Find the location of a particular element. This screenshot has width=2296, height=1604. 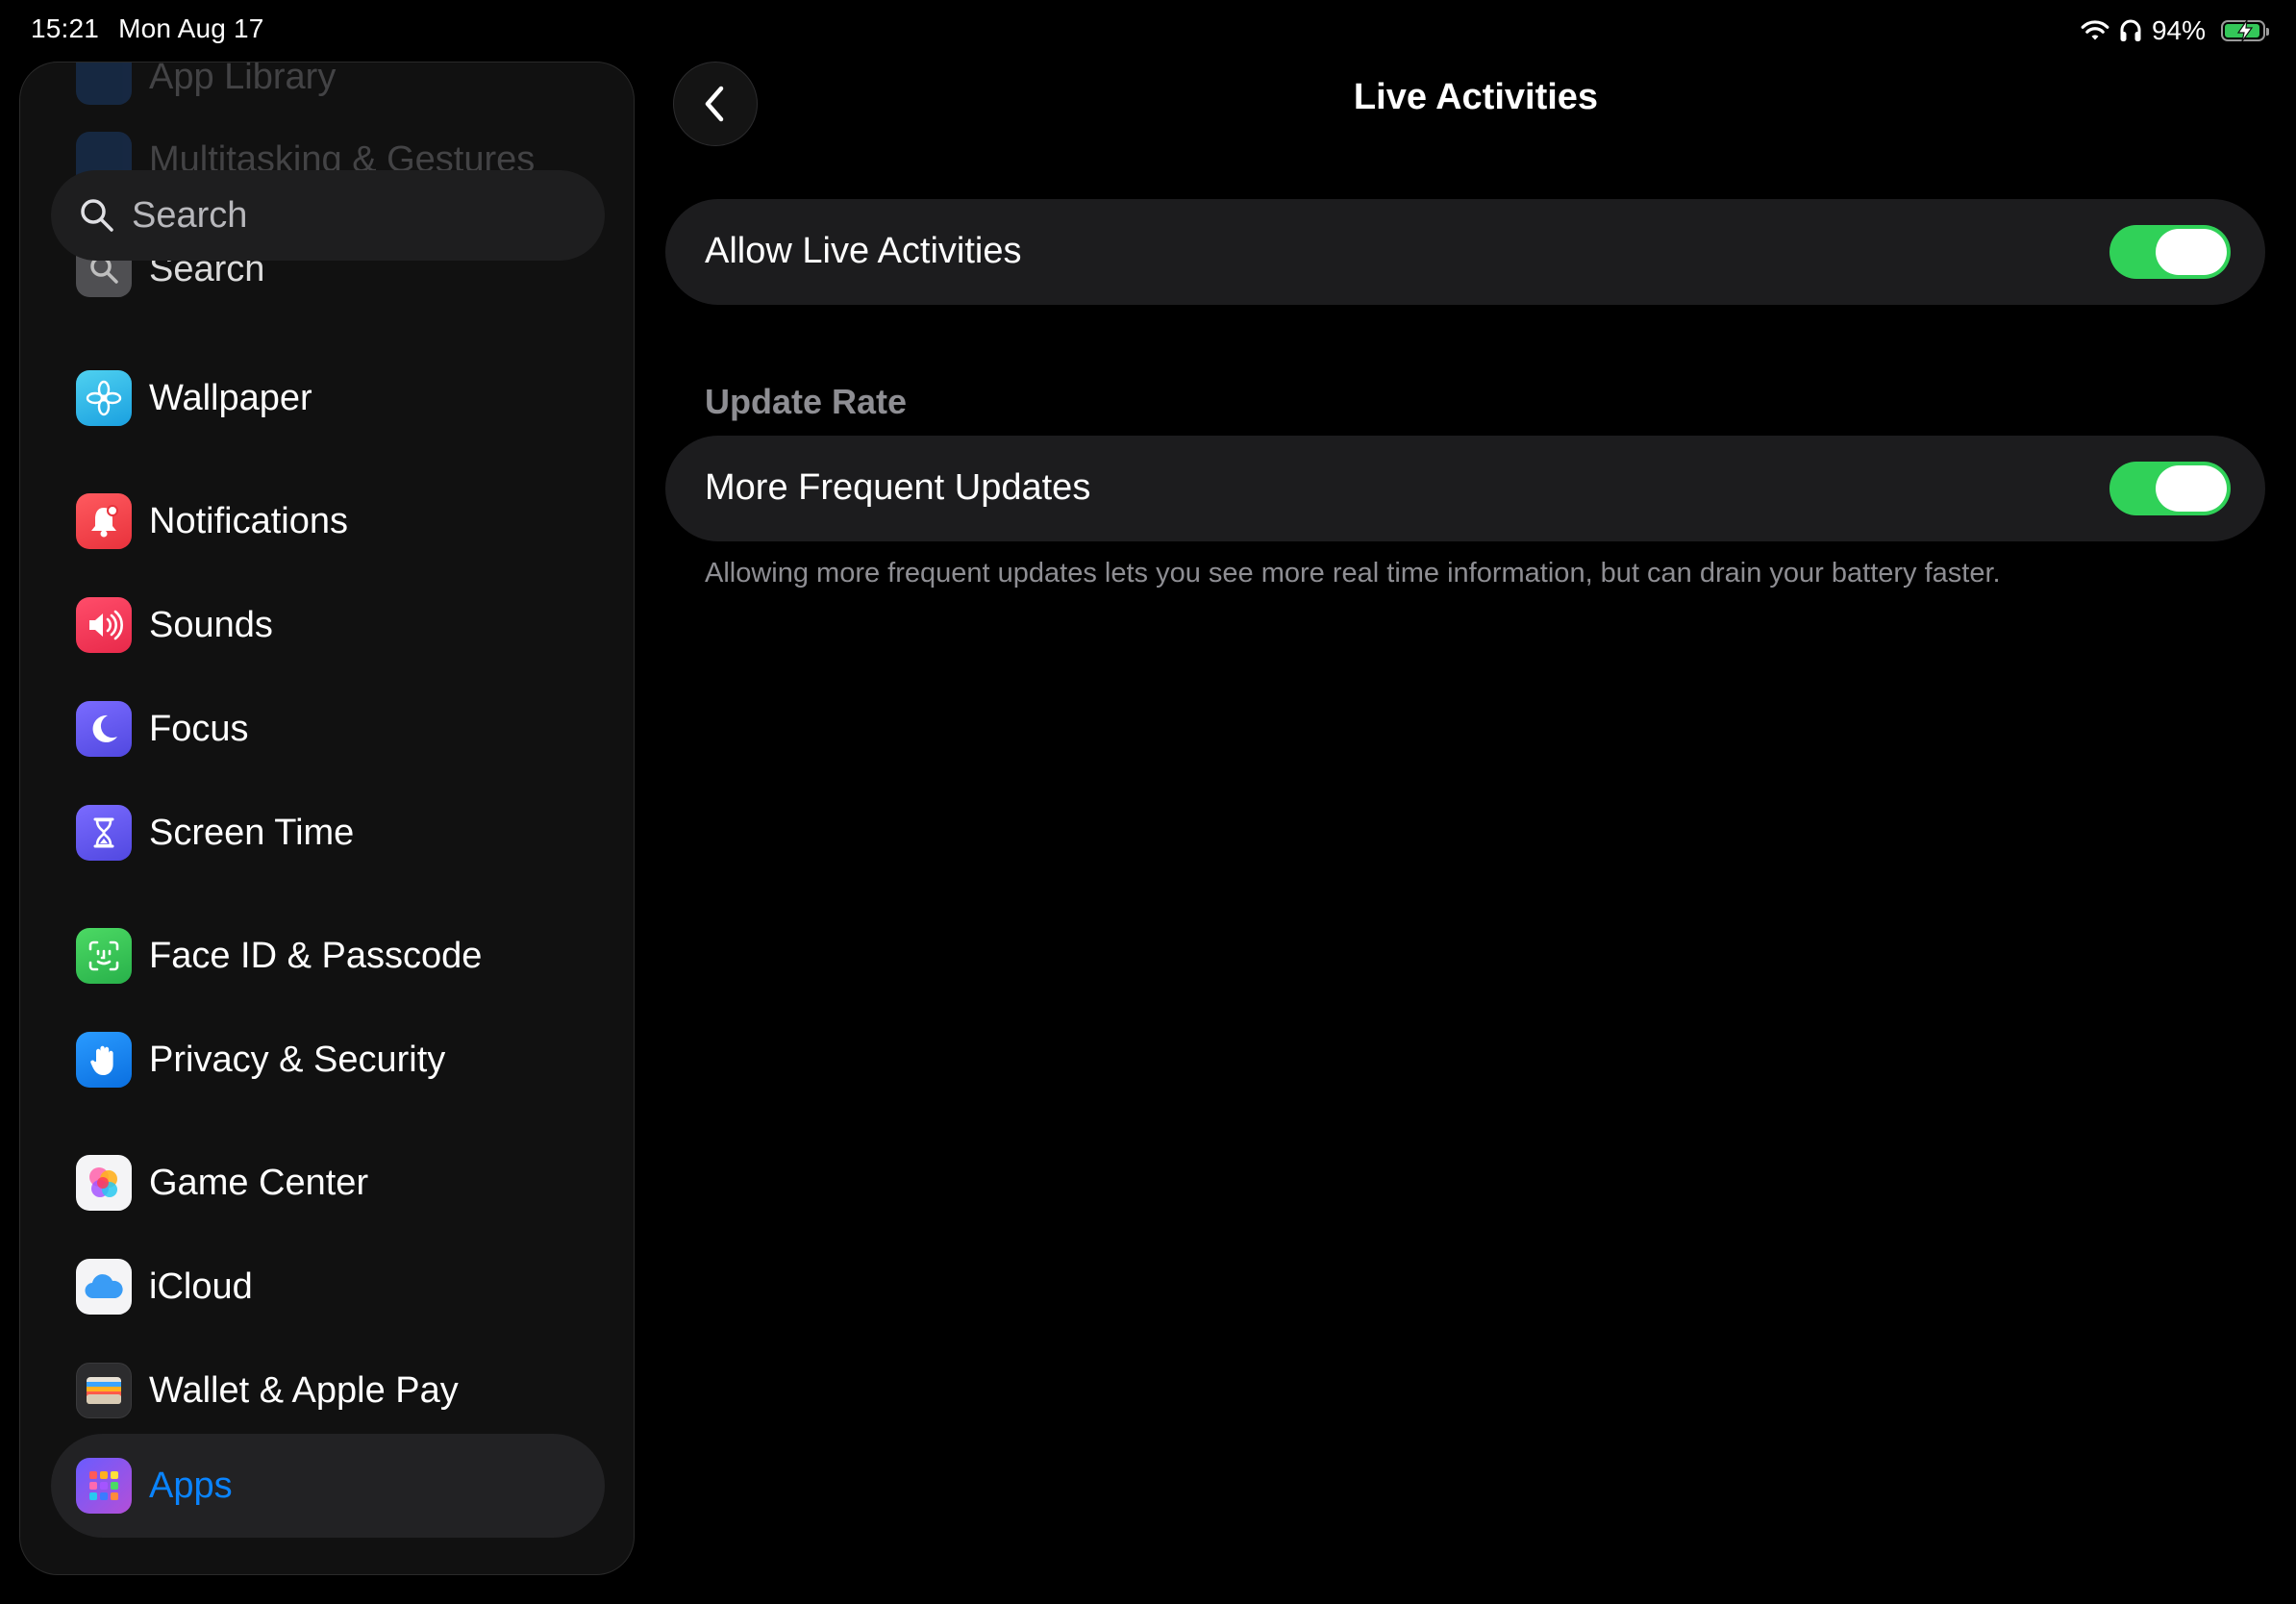

charging-bolt-icon is located at coordinates (2245, 30).